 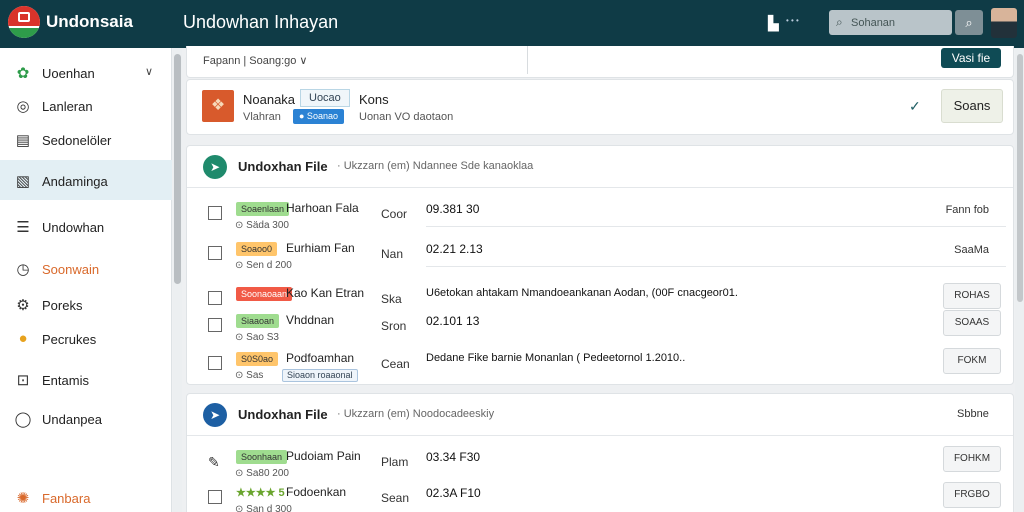 What do you see at coordinates (527, 60) in the screenshot?
I see `divider` at bounding box center [527, 60].